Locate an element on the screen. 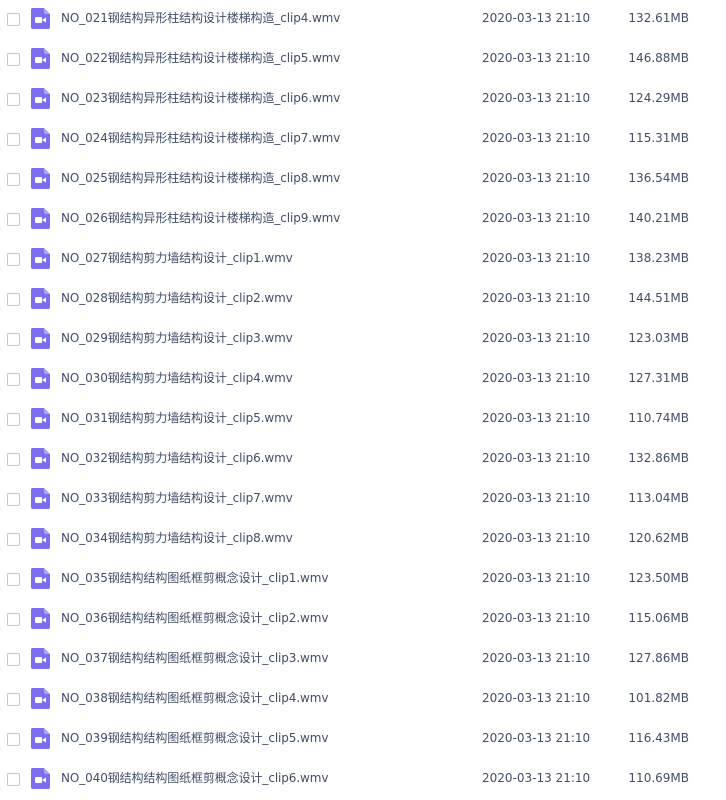 The height and width of the screenshot is (800, 726). file-name: NO_023钢结构异形柱结构设计楼梯构造_clip6.wmv is located at coordinates (200, 98).